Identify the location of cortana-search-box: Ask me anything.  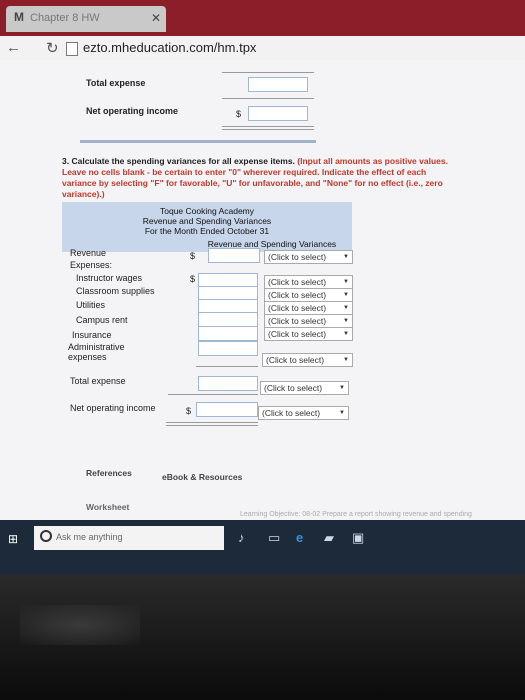
(129, 538).